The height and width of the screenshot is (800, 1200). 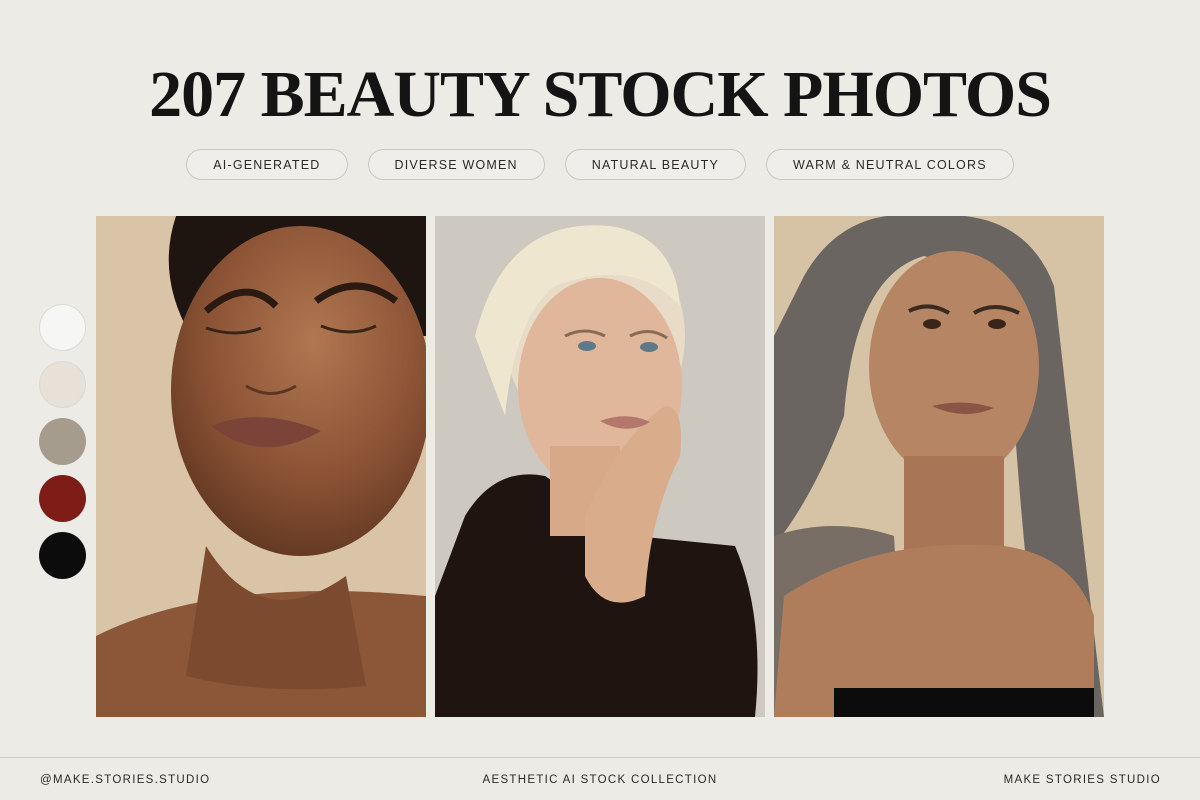 What do you see at coordinates (62, 384) in the screenshot?
I see `swatch-cream` at bounding box center [62, 384].